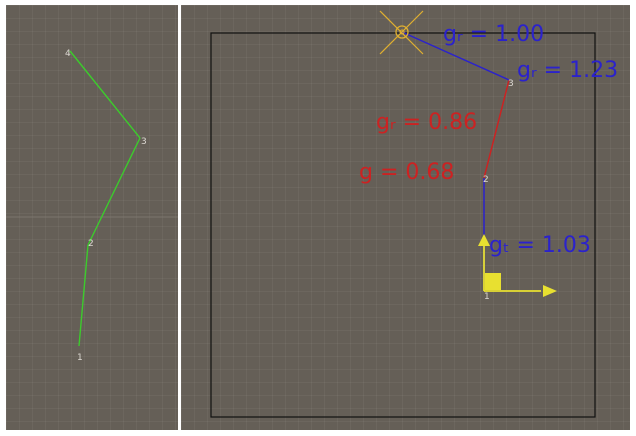 Image resolution: width=636 pixels, height=436 pixels. I want to click on g-label-low: g = 0.68, so click(406, 172).